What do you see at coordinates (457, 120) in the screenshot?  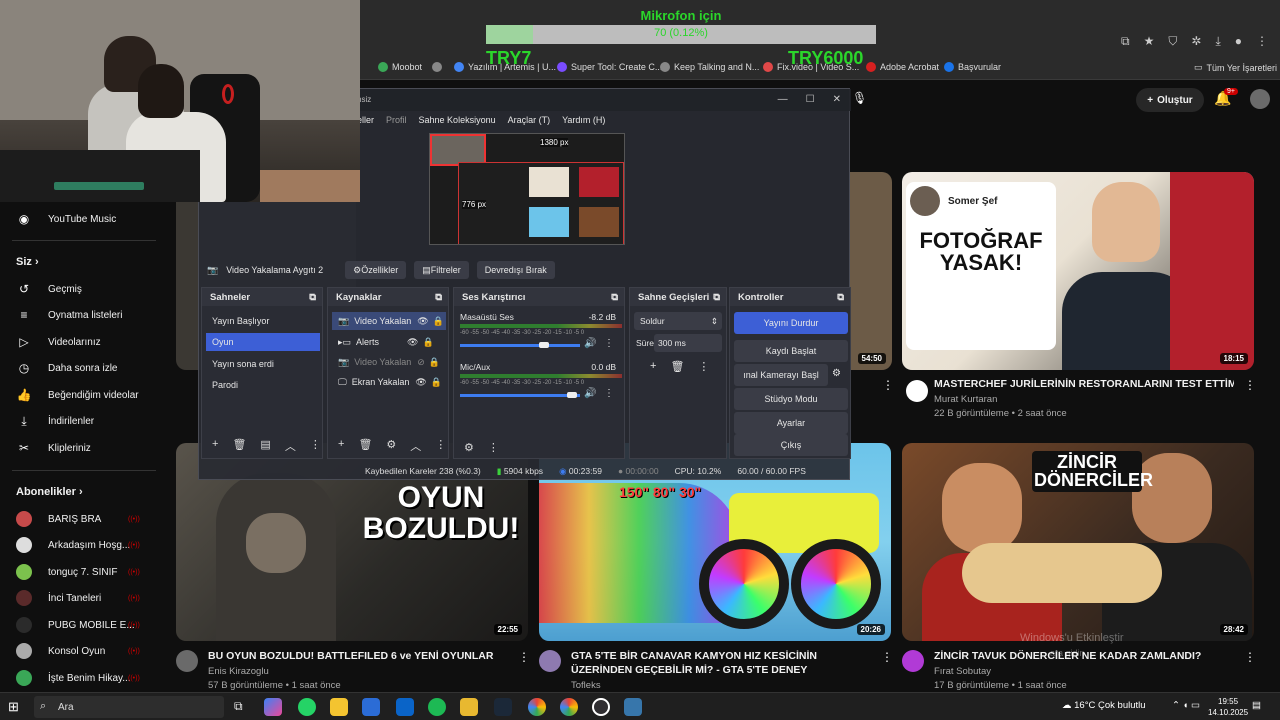 I see `menu-item-scene-collection: Sahne Koleksiyonu` at bounding box center [457, 120].